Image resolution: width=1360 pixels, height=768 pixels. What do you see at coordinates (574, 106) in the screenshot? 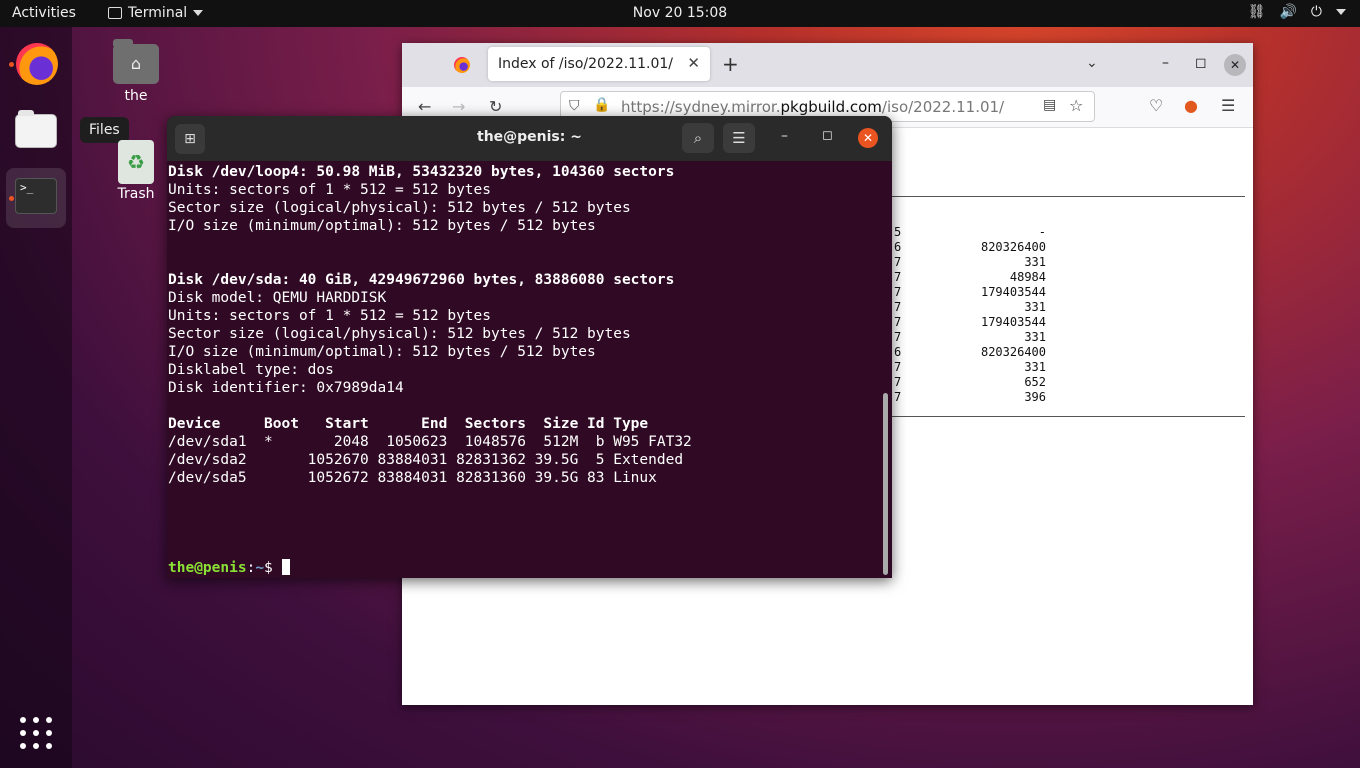
I see `shield-icon: ⛉` at bounding box center [574, 106].